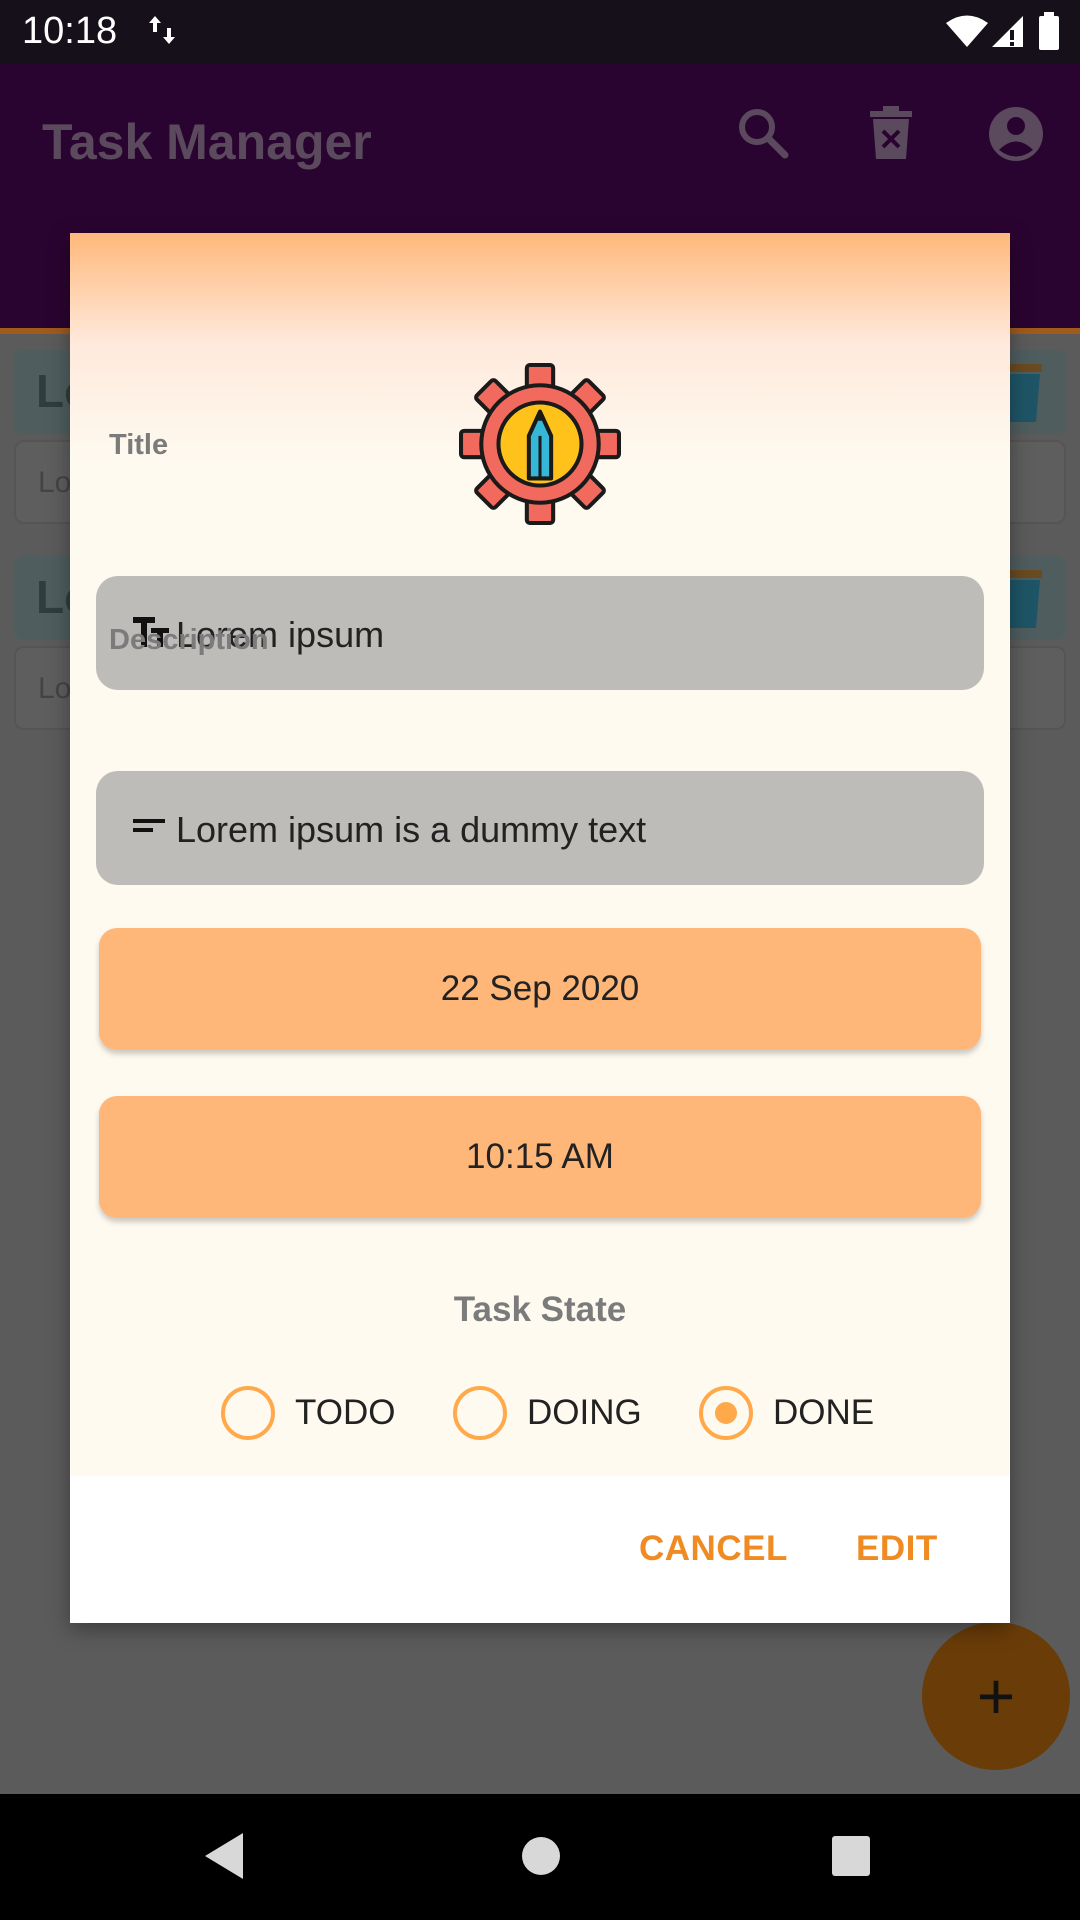 Image resolution: width=1080 pixels, height=1920 pixels. I want to click on add-icon: +, so click(996, 1696).